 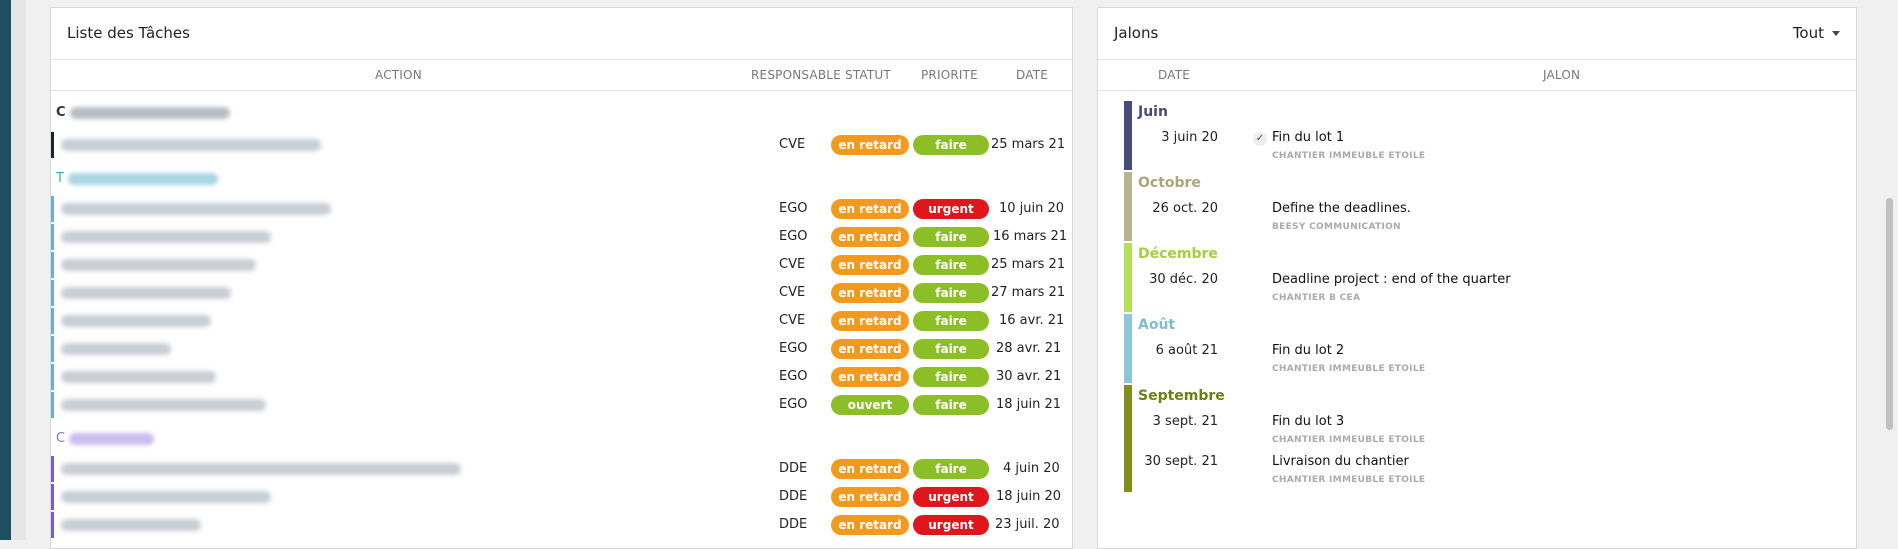 I want to click on task-date: 25 mars 21, so click(x=1028, y=144).